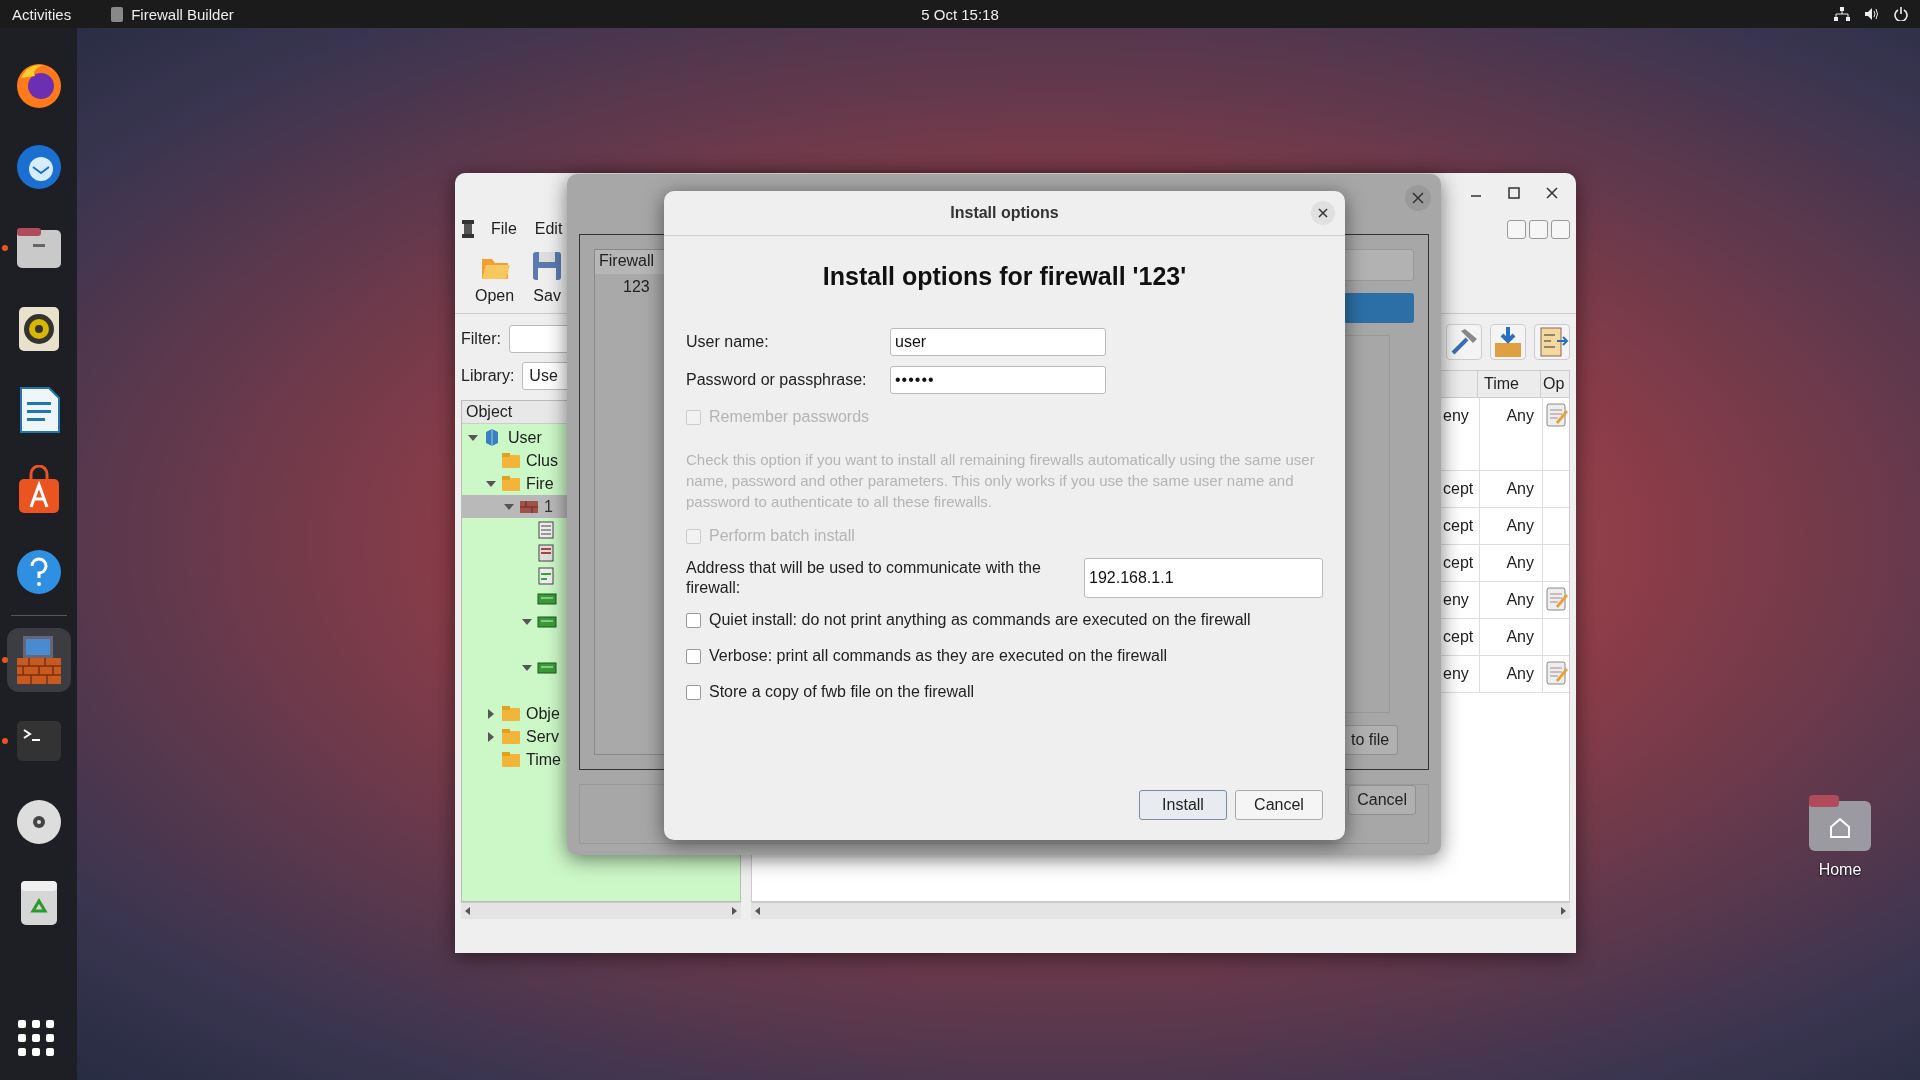  I want to click on column-header: Time, so click(1509, 384).